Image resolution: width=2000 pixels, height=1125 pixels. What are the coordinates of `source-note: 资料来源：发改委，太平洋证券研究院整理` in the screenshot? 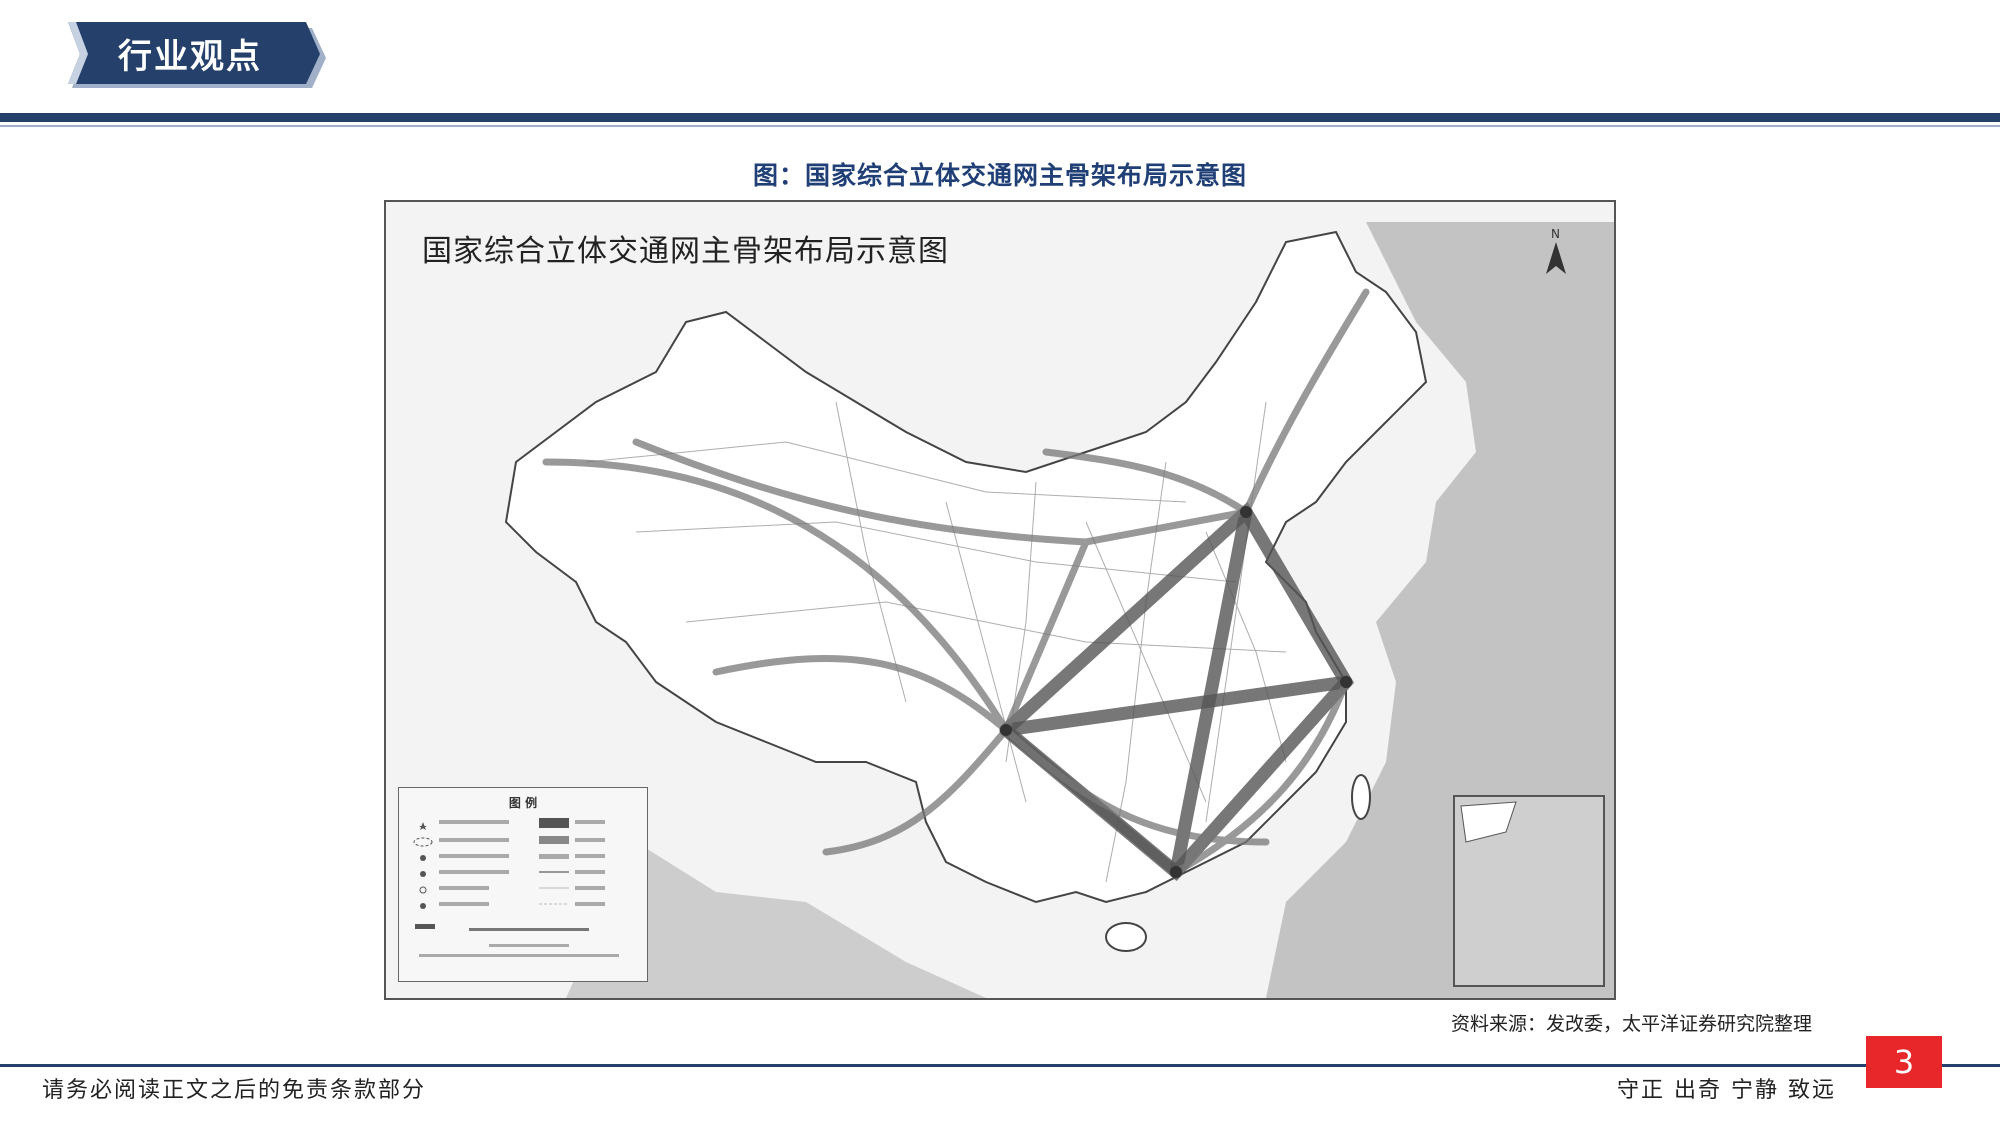 It's located at (1631, 1024).